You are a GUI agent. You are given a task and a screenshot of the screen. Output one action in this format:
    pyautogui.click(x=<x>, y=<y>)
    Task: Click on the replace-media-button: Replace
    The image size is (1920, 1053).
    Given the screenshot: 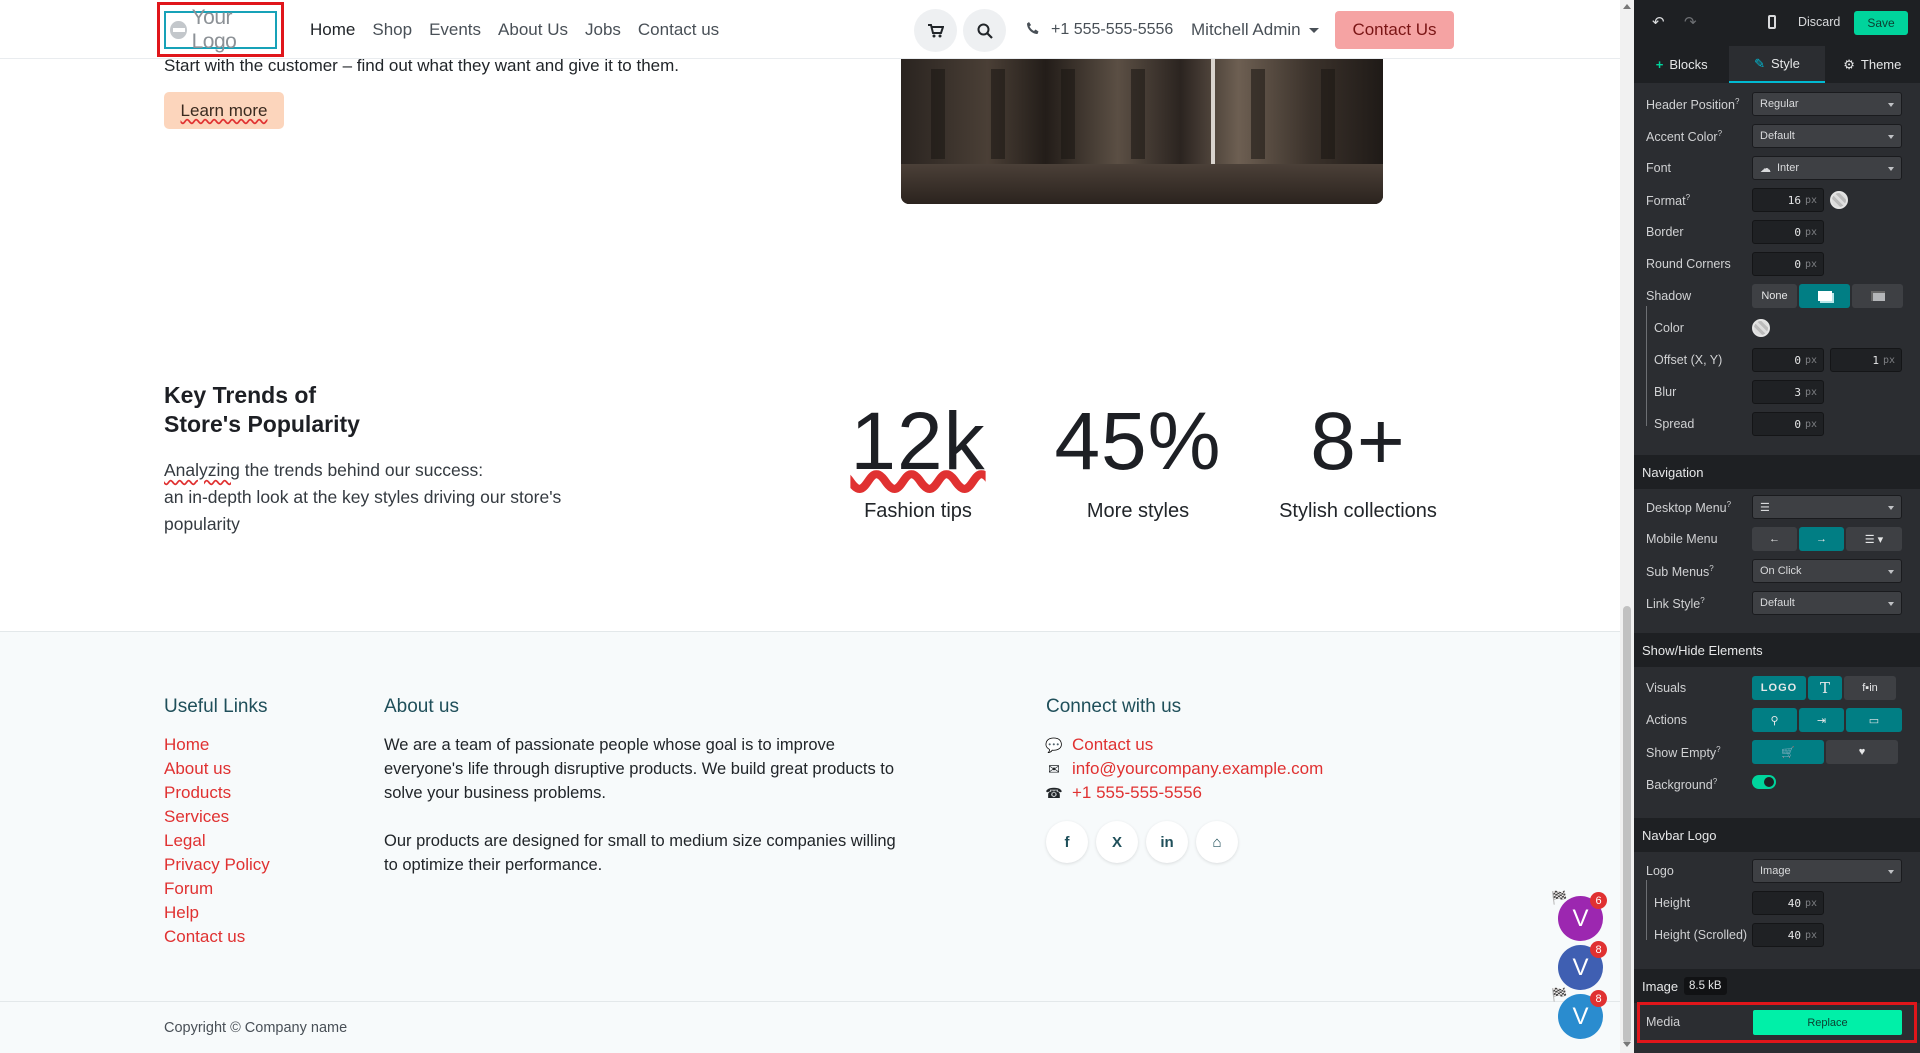 What is the action you would take?
    pyautogui.click(x=1827, y=1022)
    